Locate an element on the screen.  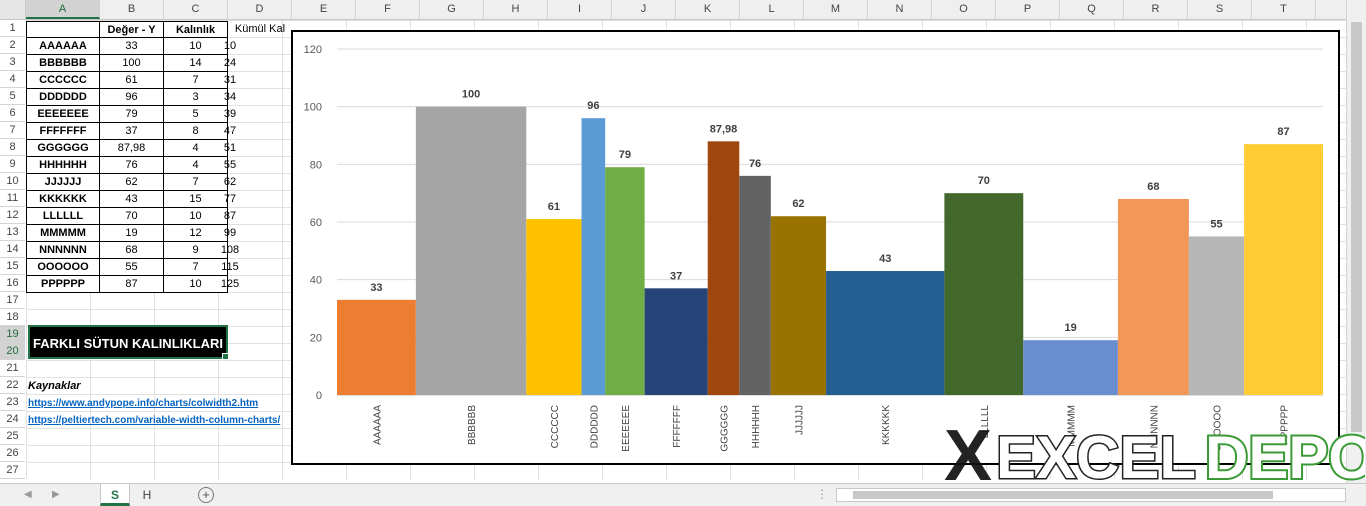
table-cell-cumulative: 10 is located at coordinates (230, 46).